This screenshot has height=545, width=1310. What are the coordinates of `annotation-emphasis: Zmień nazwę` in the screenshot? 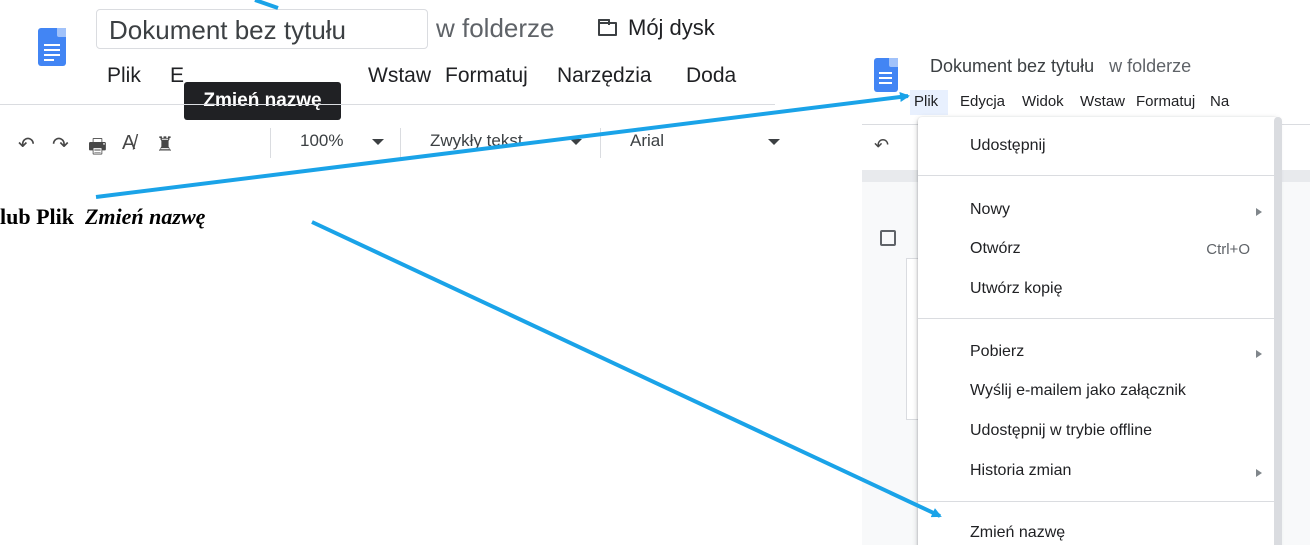 It's located at (145, 216).